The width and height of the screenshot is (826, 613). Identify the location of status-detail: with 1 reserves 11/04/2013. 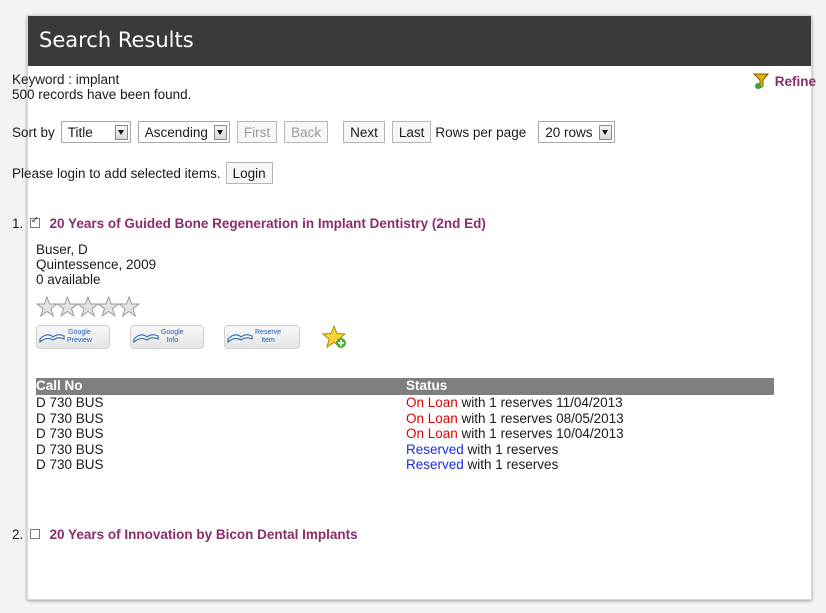
(540, 402).